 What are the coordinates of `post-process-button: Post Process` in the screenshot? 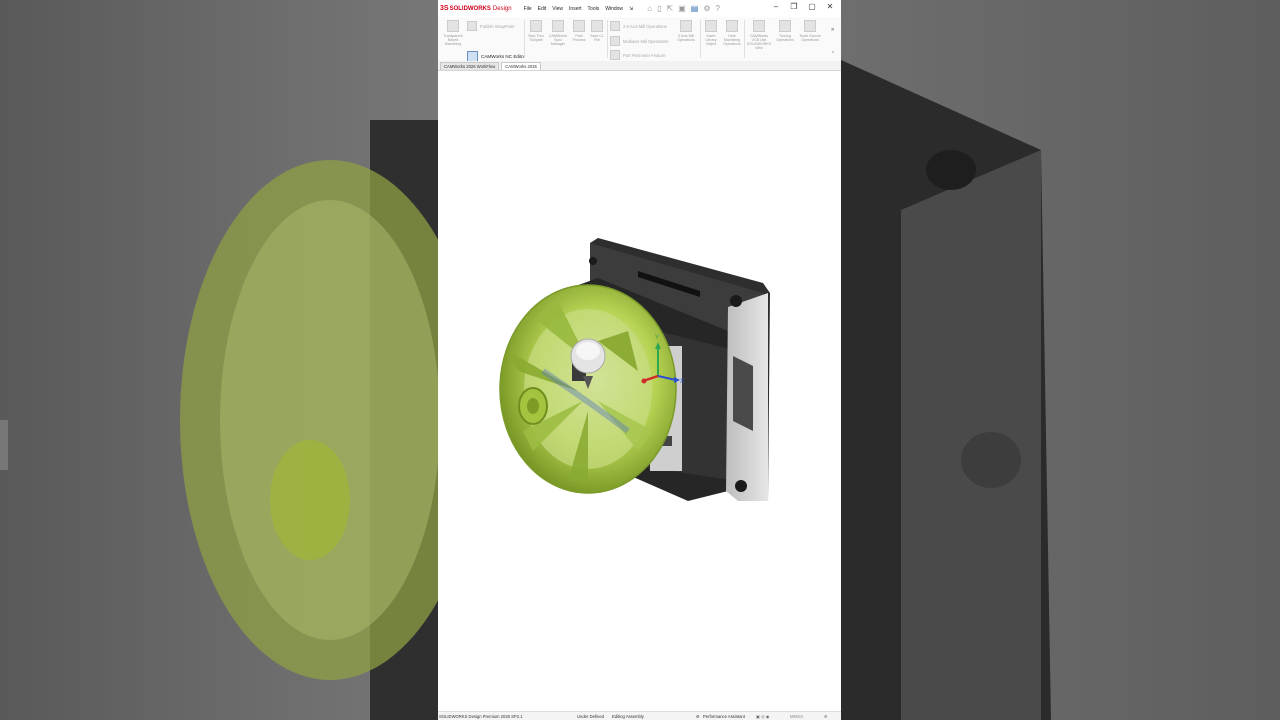 It's located at (579, 31).